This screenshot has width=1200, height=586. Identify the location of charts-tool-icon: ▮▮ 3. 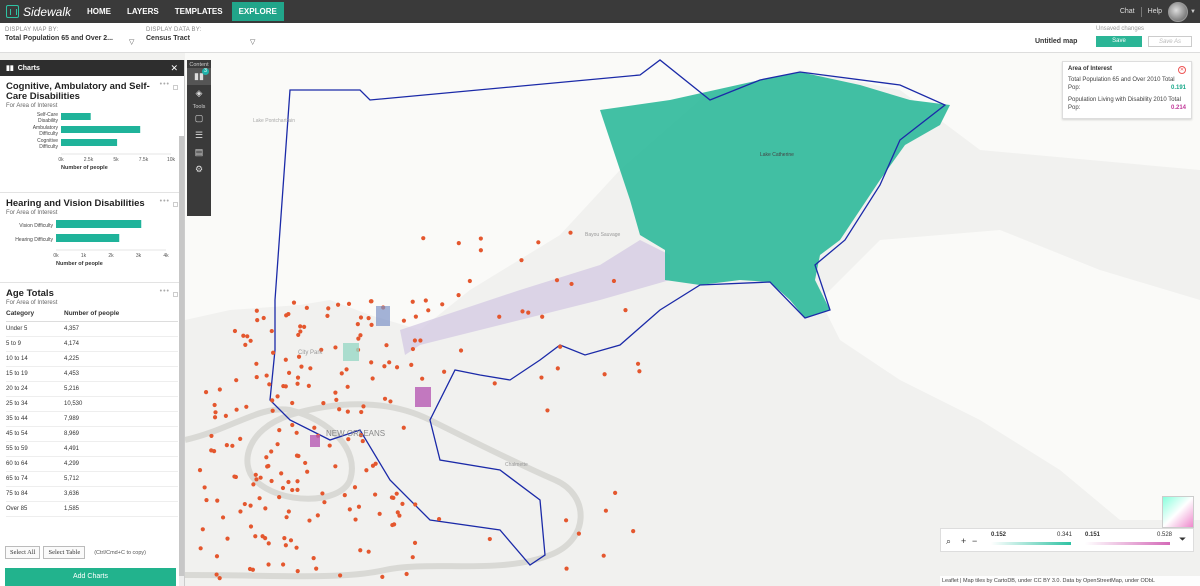
(199, 76).